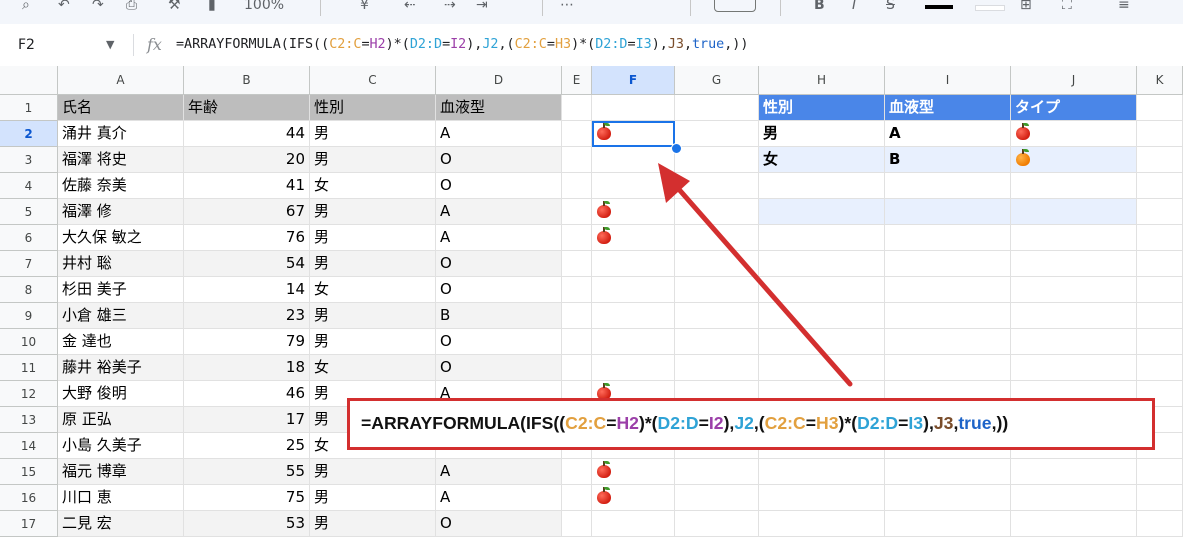 The height and width of the screenshot is (542, 1183). I want to click on cell-k11, so click(1160, 368).